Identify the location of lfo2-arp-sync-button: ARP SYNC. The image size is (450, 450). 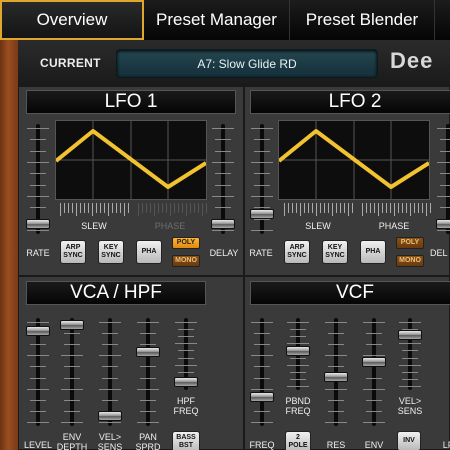
(297, 252).